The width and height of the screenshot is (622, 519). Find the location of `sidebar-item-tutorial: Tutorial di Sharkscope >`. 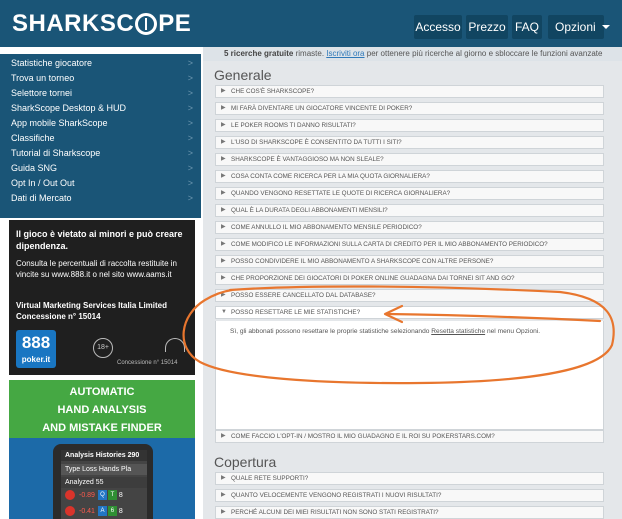

sidebar-item-tutorial: Tutorial di Sharkscope > is located at coordinates (100, 153).